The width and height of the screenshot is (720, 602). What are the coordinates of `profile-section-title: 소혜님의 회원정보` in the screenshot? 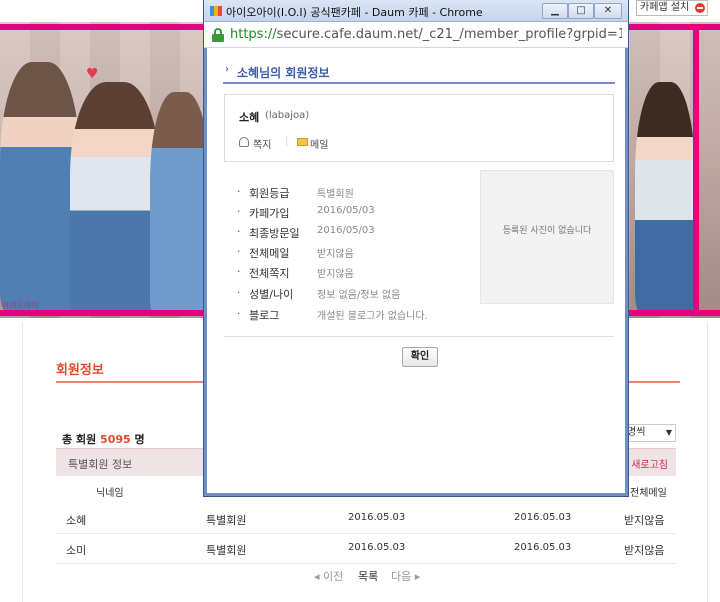 It's located at (283, 73).